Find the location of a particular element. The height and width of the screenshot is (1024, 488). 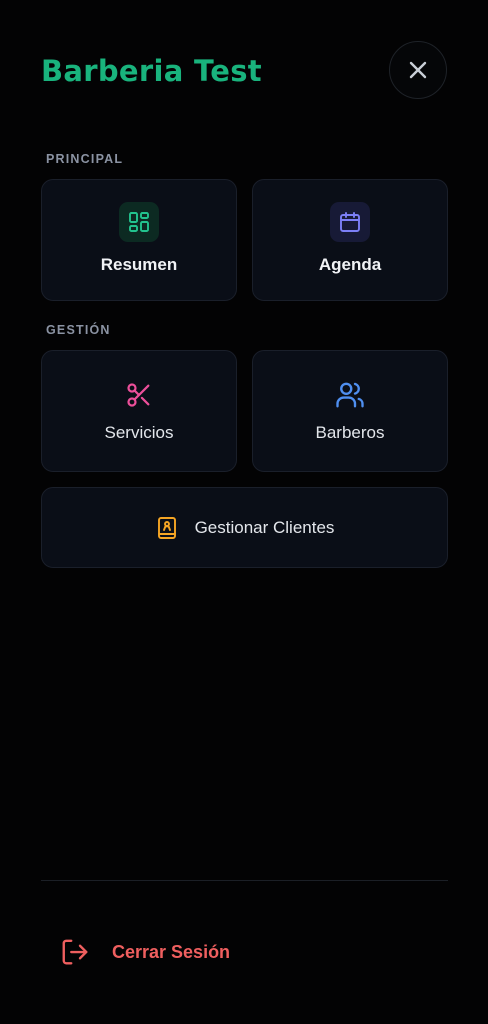

section-label-gestion: GESTIÓN is located at coordinates (78, 330).